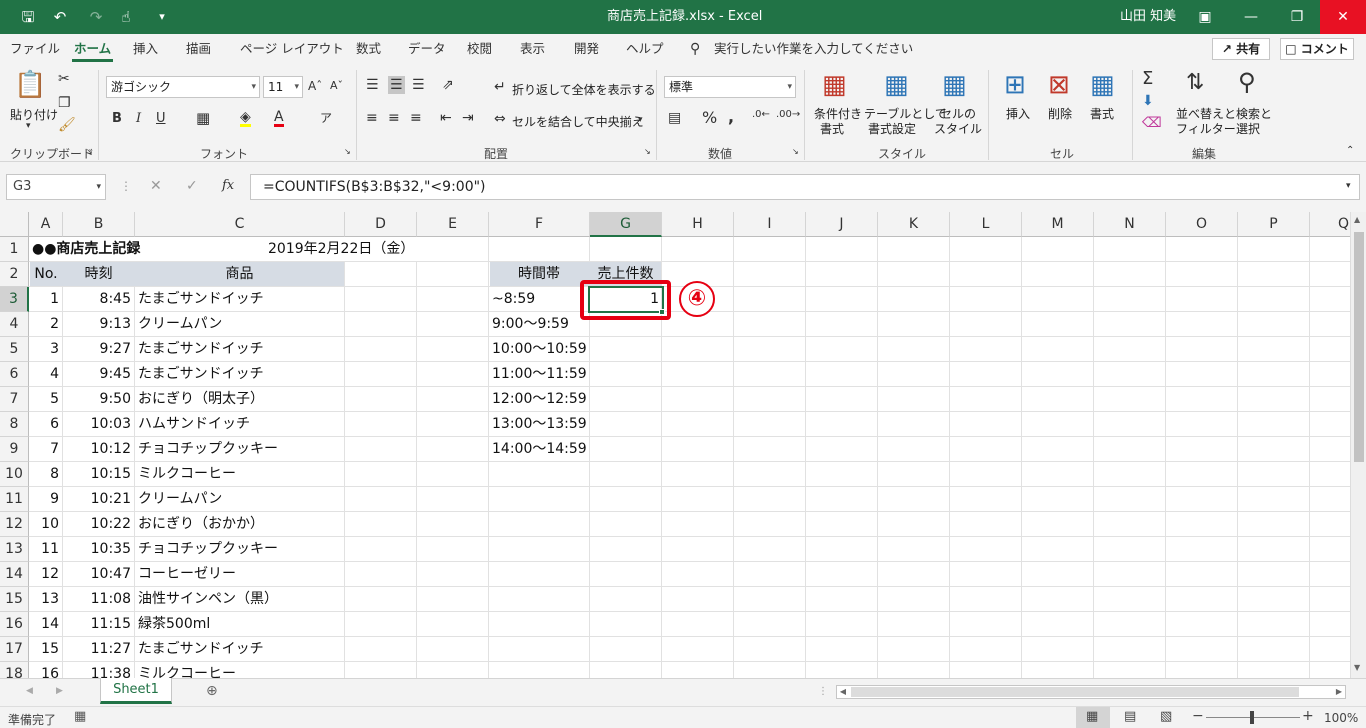 The width and height of the screenshot is (1366, 728). Describe the element at coordinates (446, 118) in the screenshot. I see `decrease-indent-icon: ⇤` at that location.